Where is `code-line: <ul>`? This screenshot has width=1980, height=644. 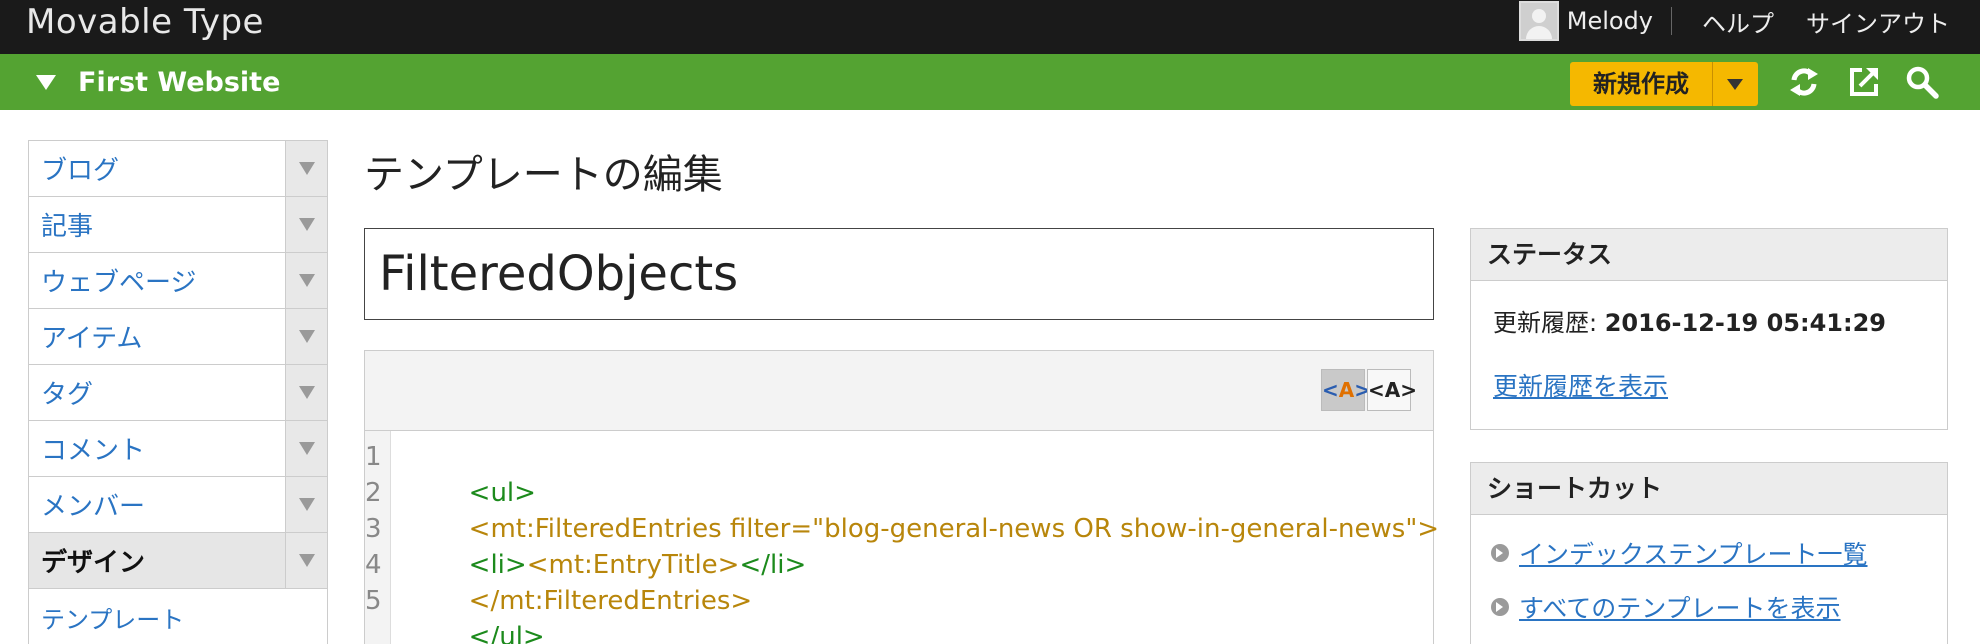 code-line: <ul> is located at coordinates (921, 473).